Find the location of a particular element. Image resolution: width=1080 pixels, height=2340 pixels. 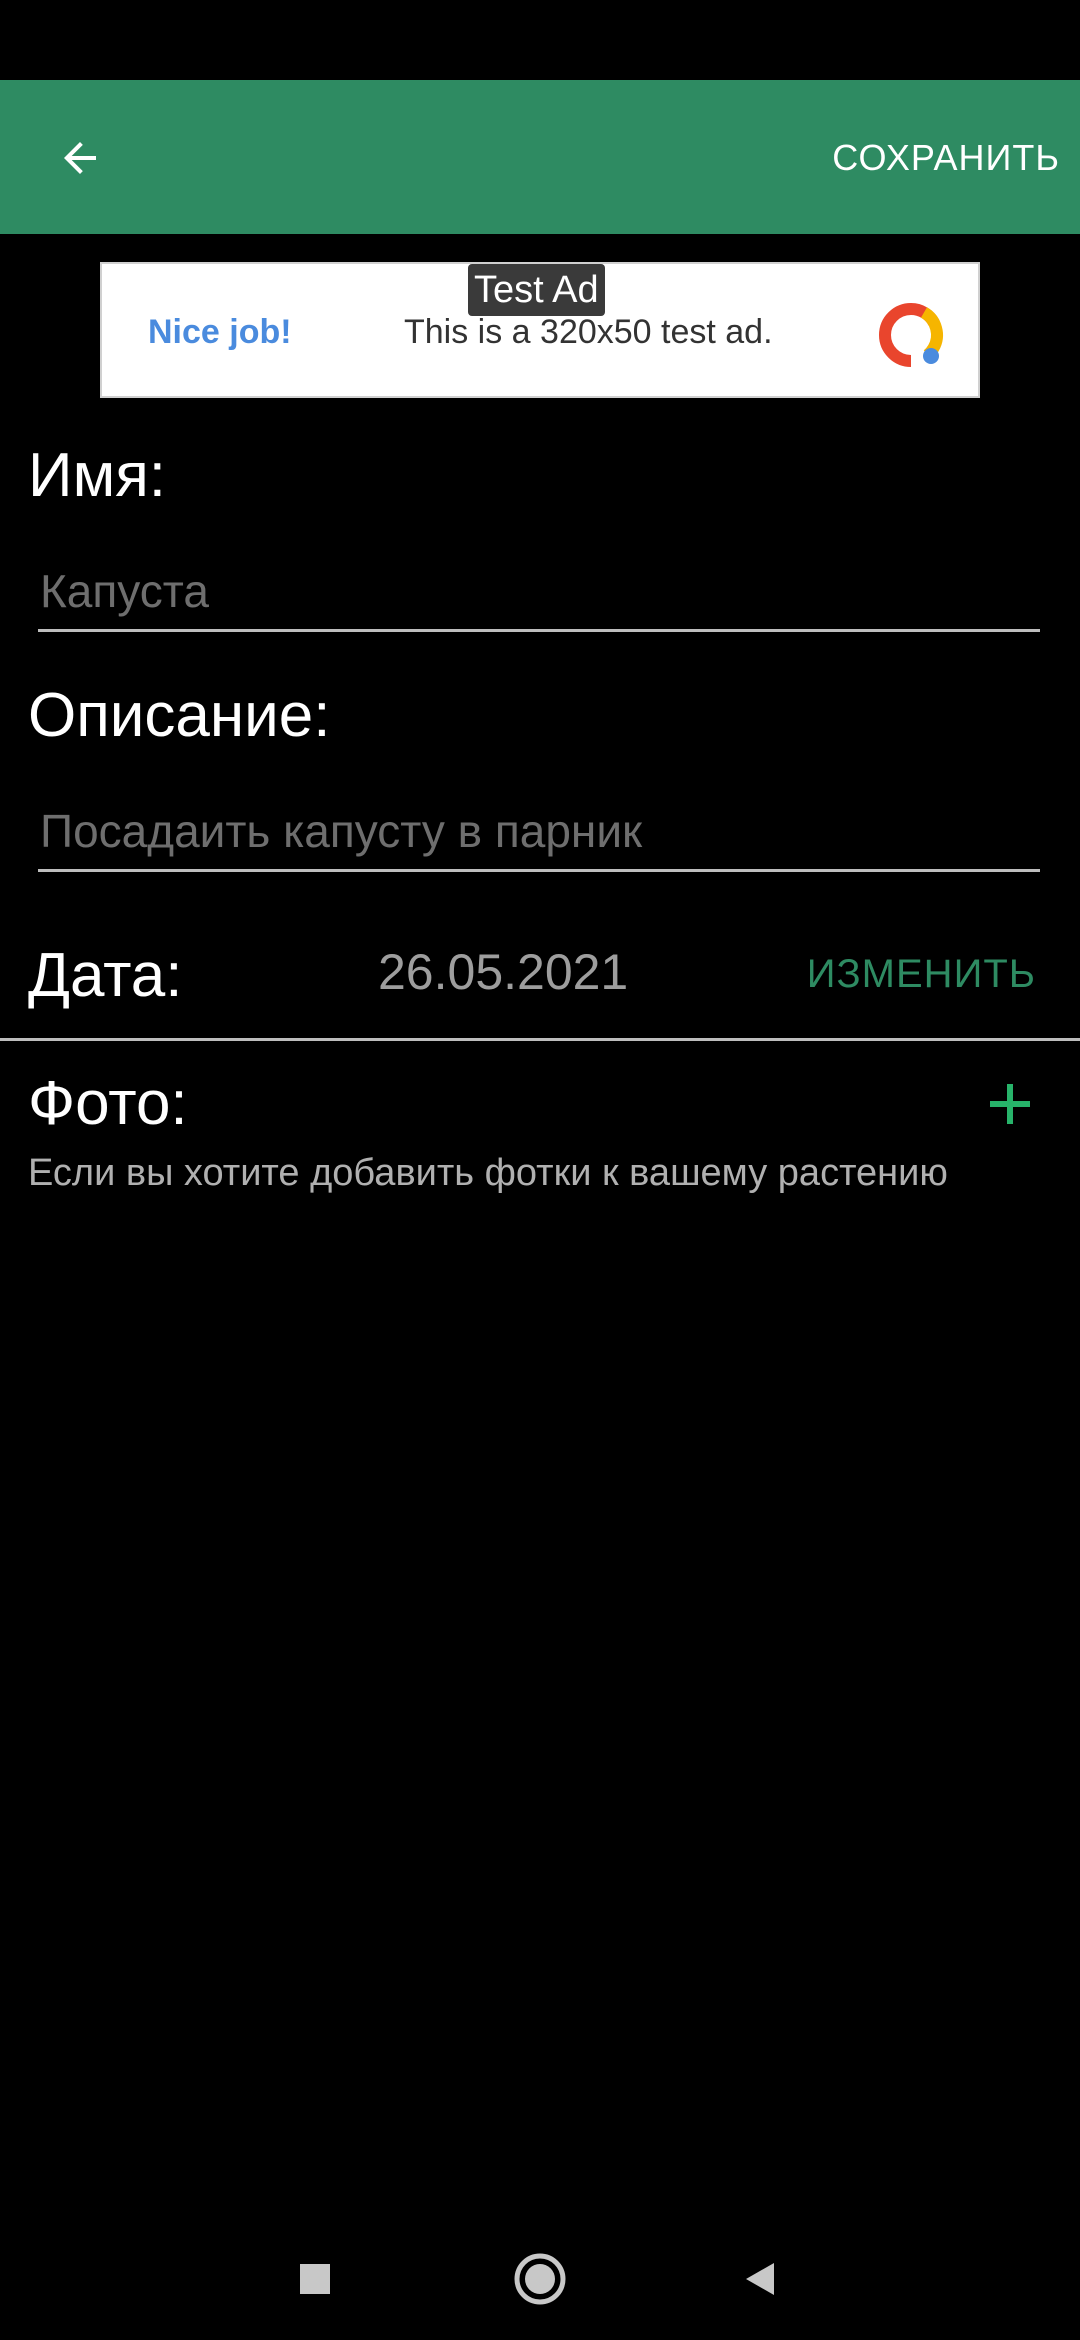

nav-back-button is located at coordinates (760, 2279).